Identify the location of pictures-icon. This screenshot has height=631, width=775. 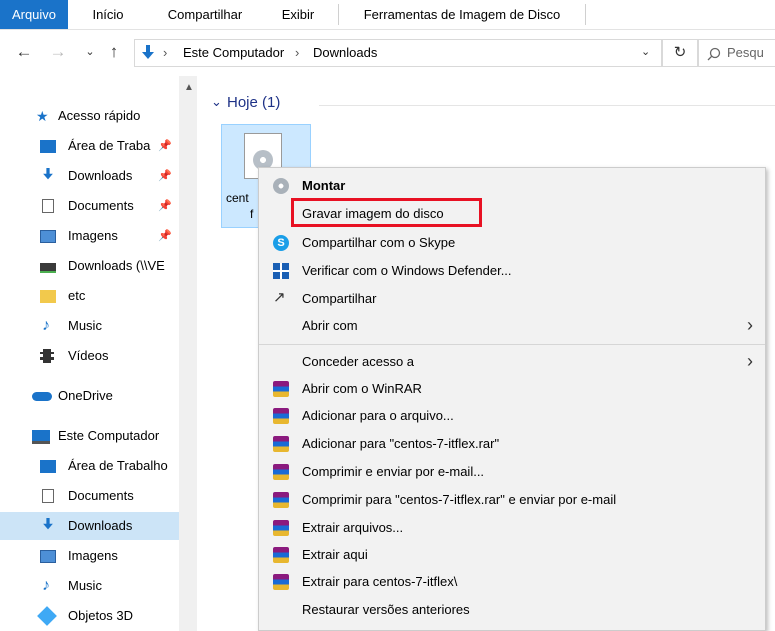
(48, 236).